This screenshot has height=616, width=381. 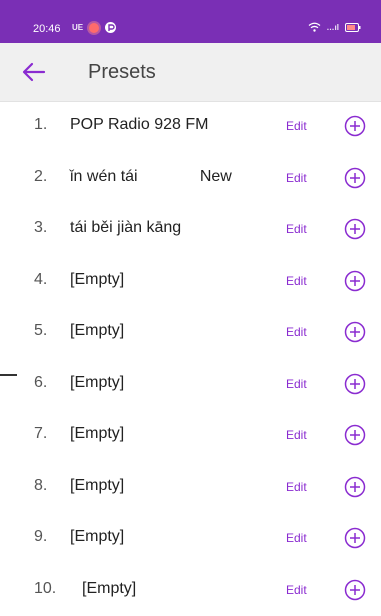 What do you see at coordinates (190, 230) in the screenshot?
I see `preset-row-3: 3. tái běi jiàn kāng Edit` at bounding box center [190, 230].